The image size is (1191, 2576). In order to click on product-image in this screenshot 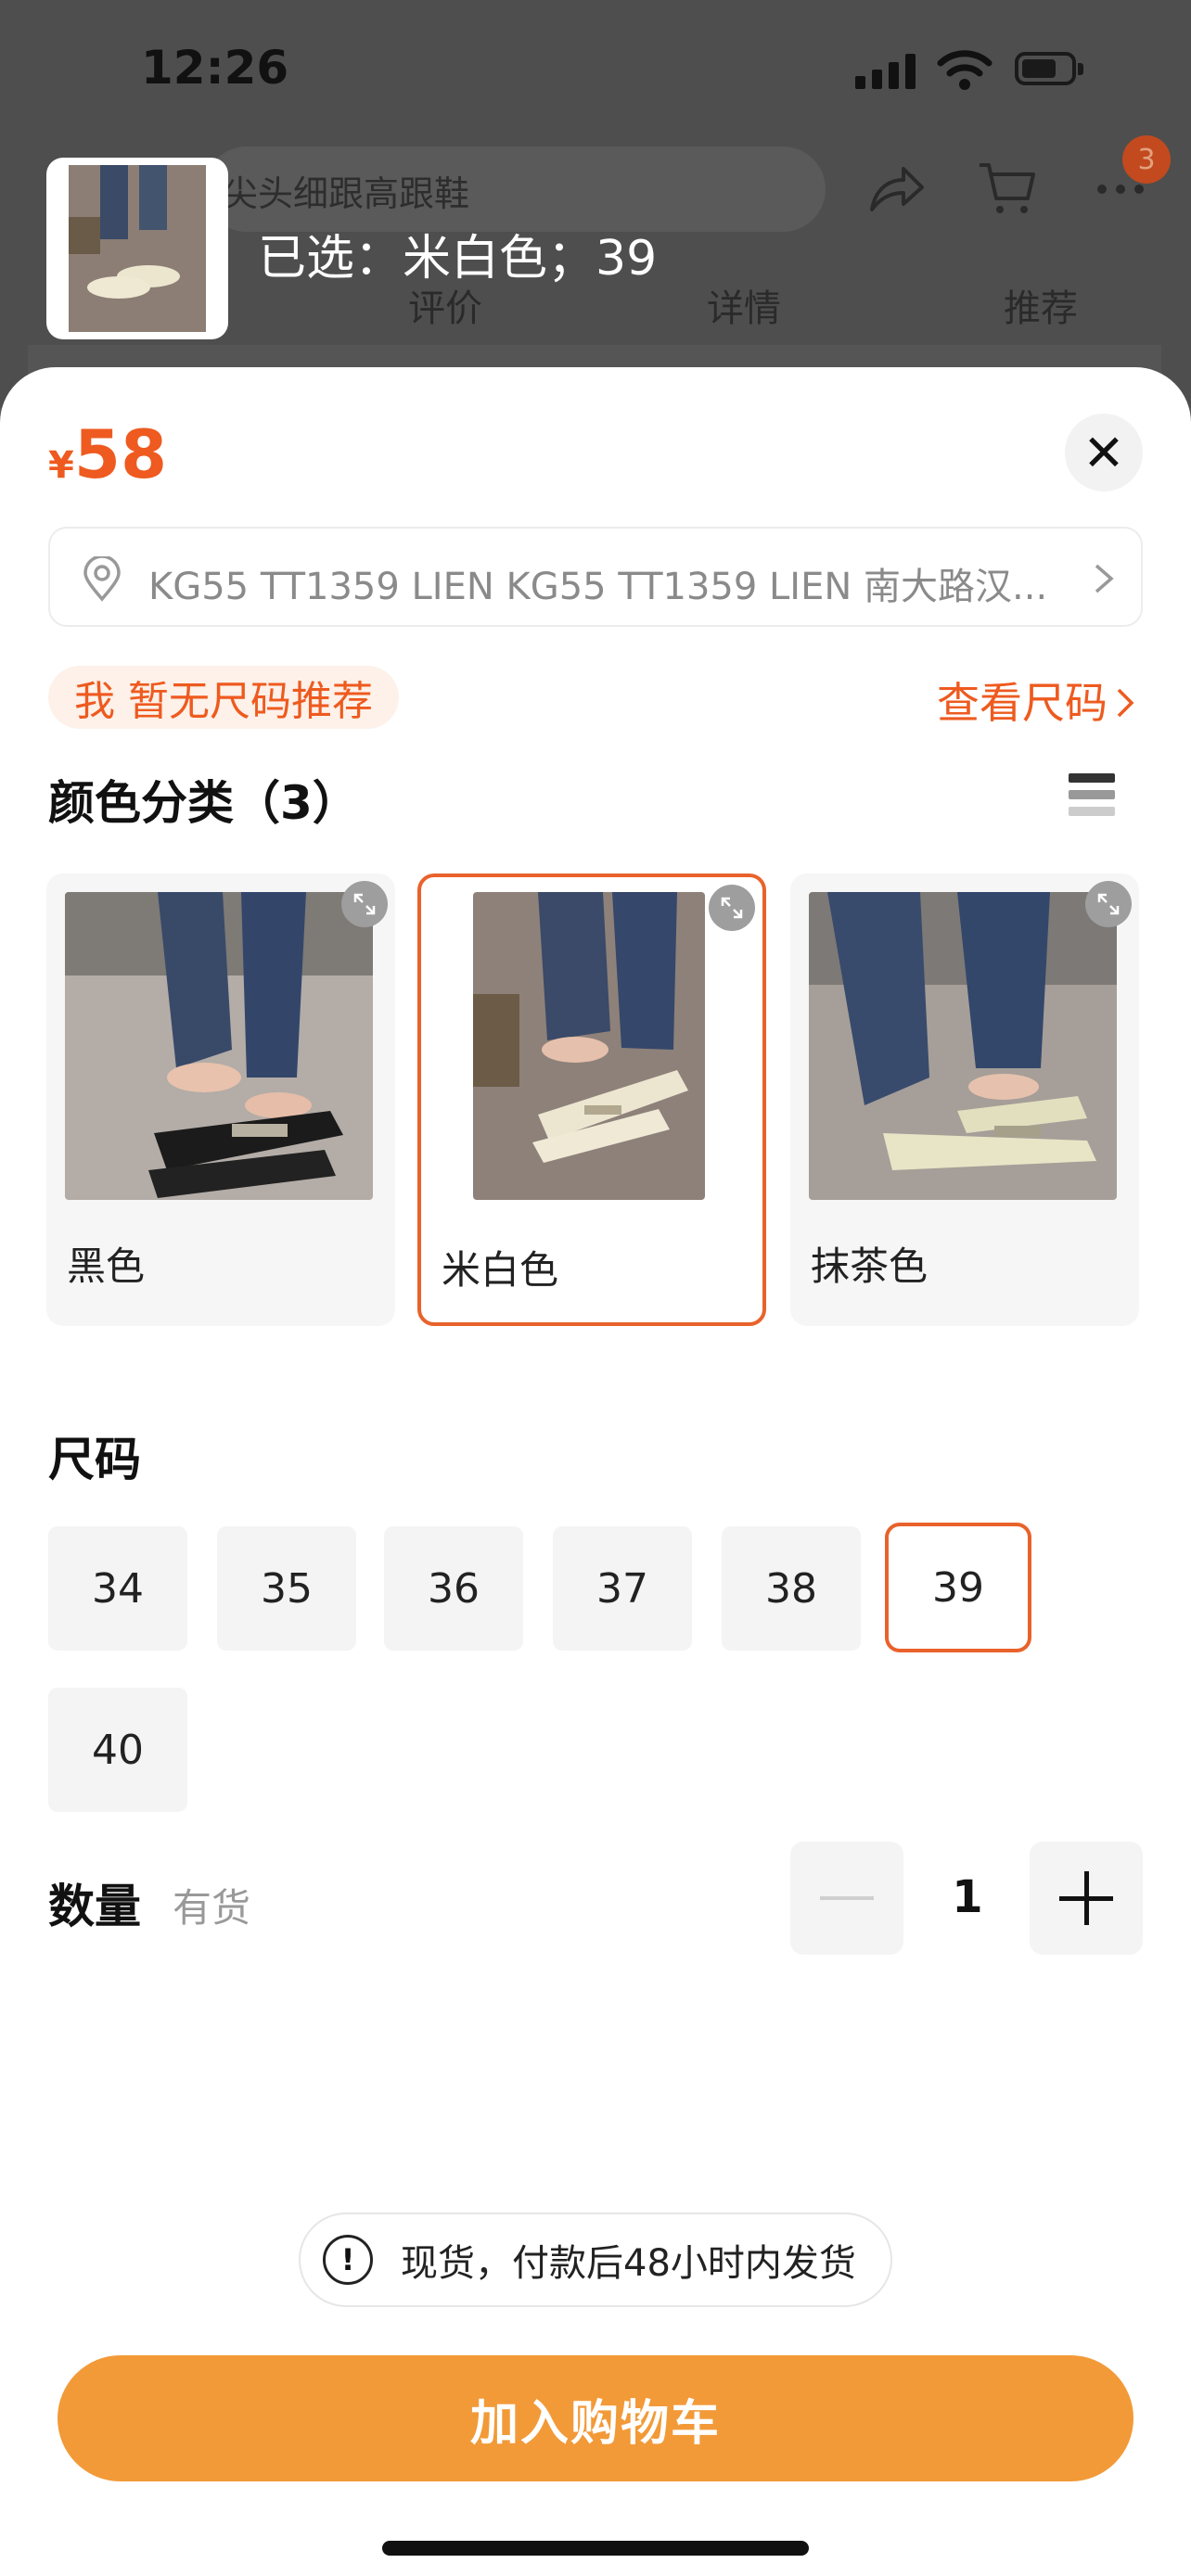, I will do `click(137, 249)`.